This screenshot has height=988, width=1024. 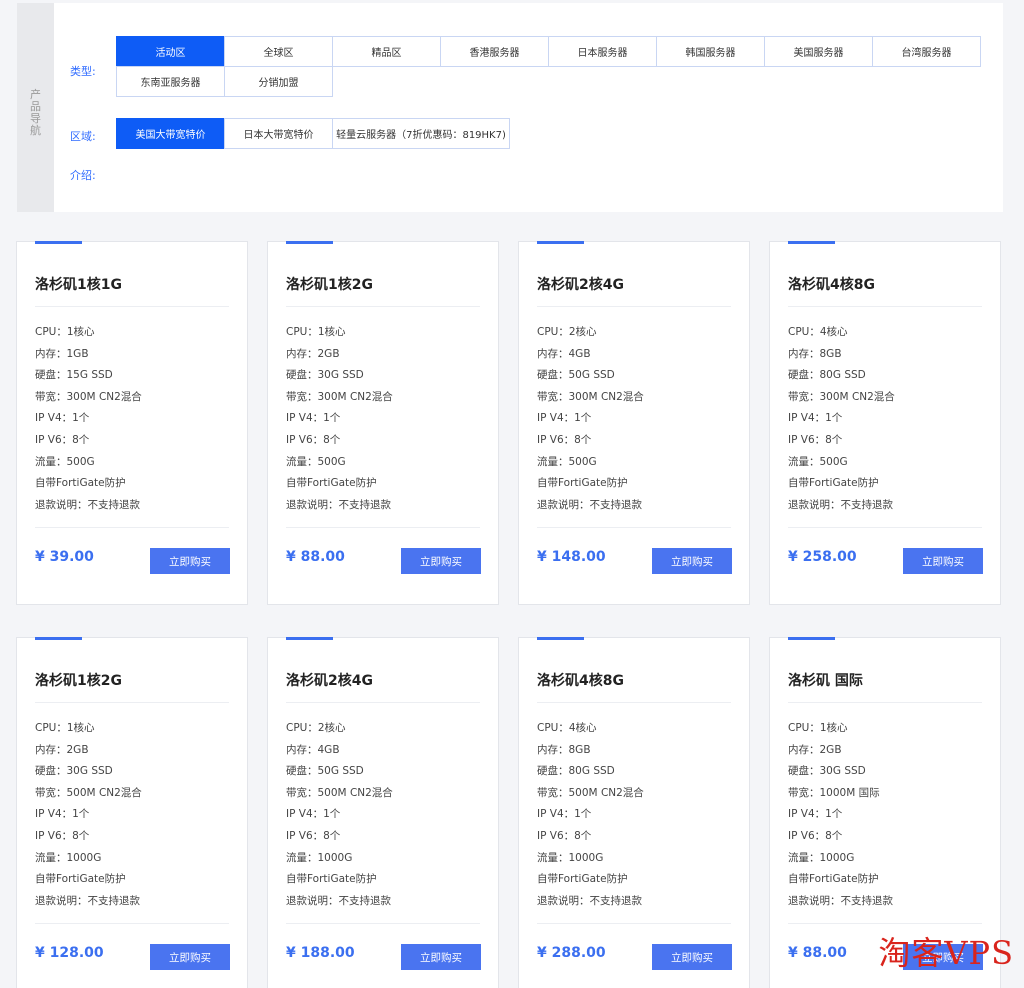 I want to click on product-price: ¥ 258.00, so click(x=822, y=557).